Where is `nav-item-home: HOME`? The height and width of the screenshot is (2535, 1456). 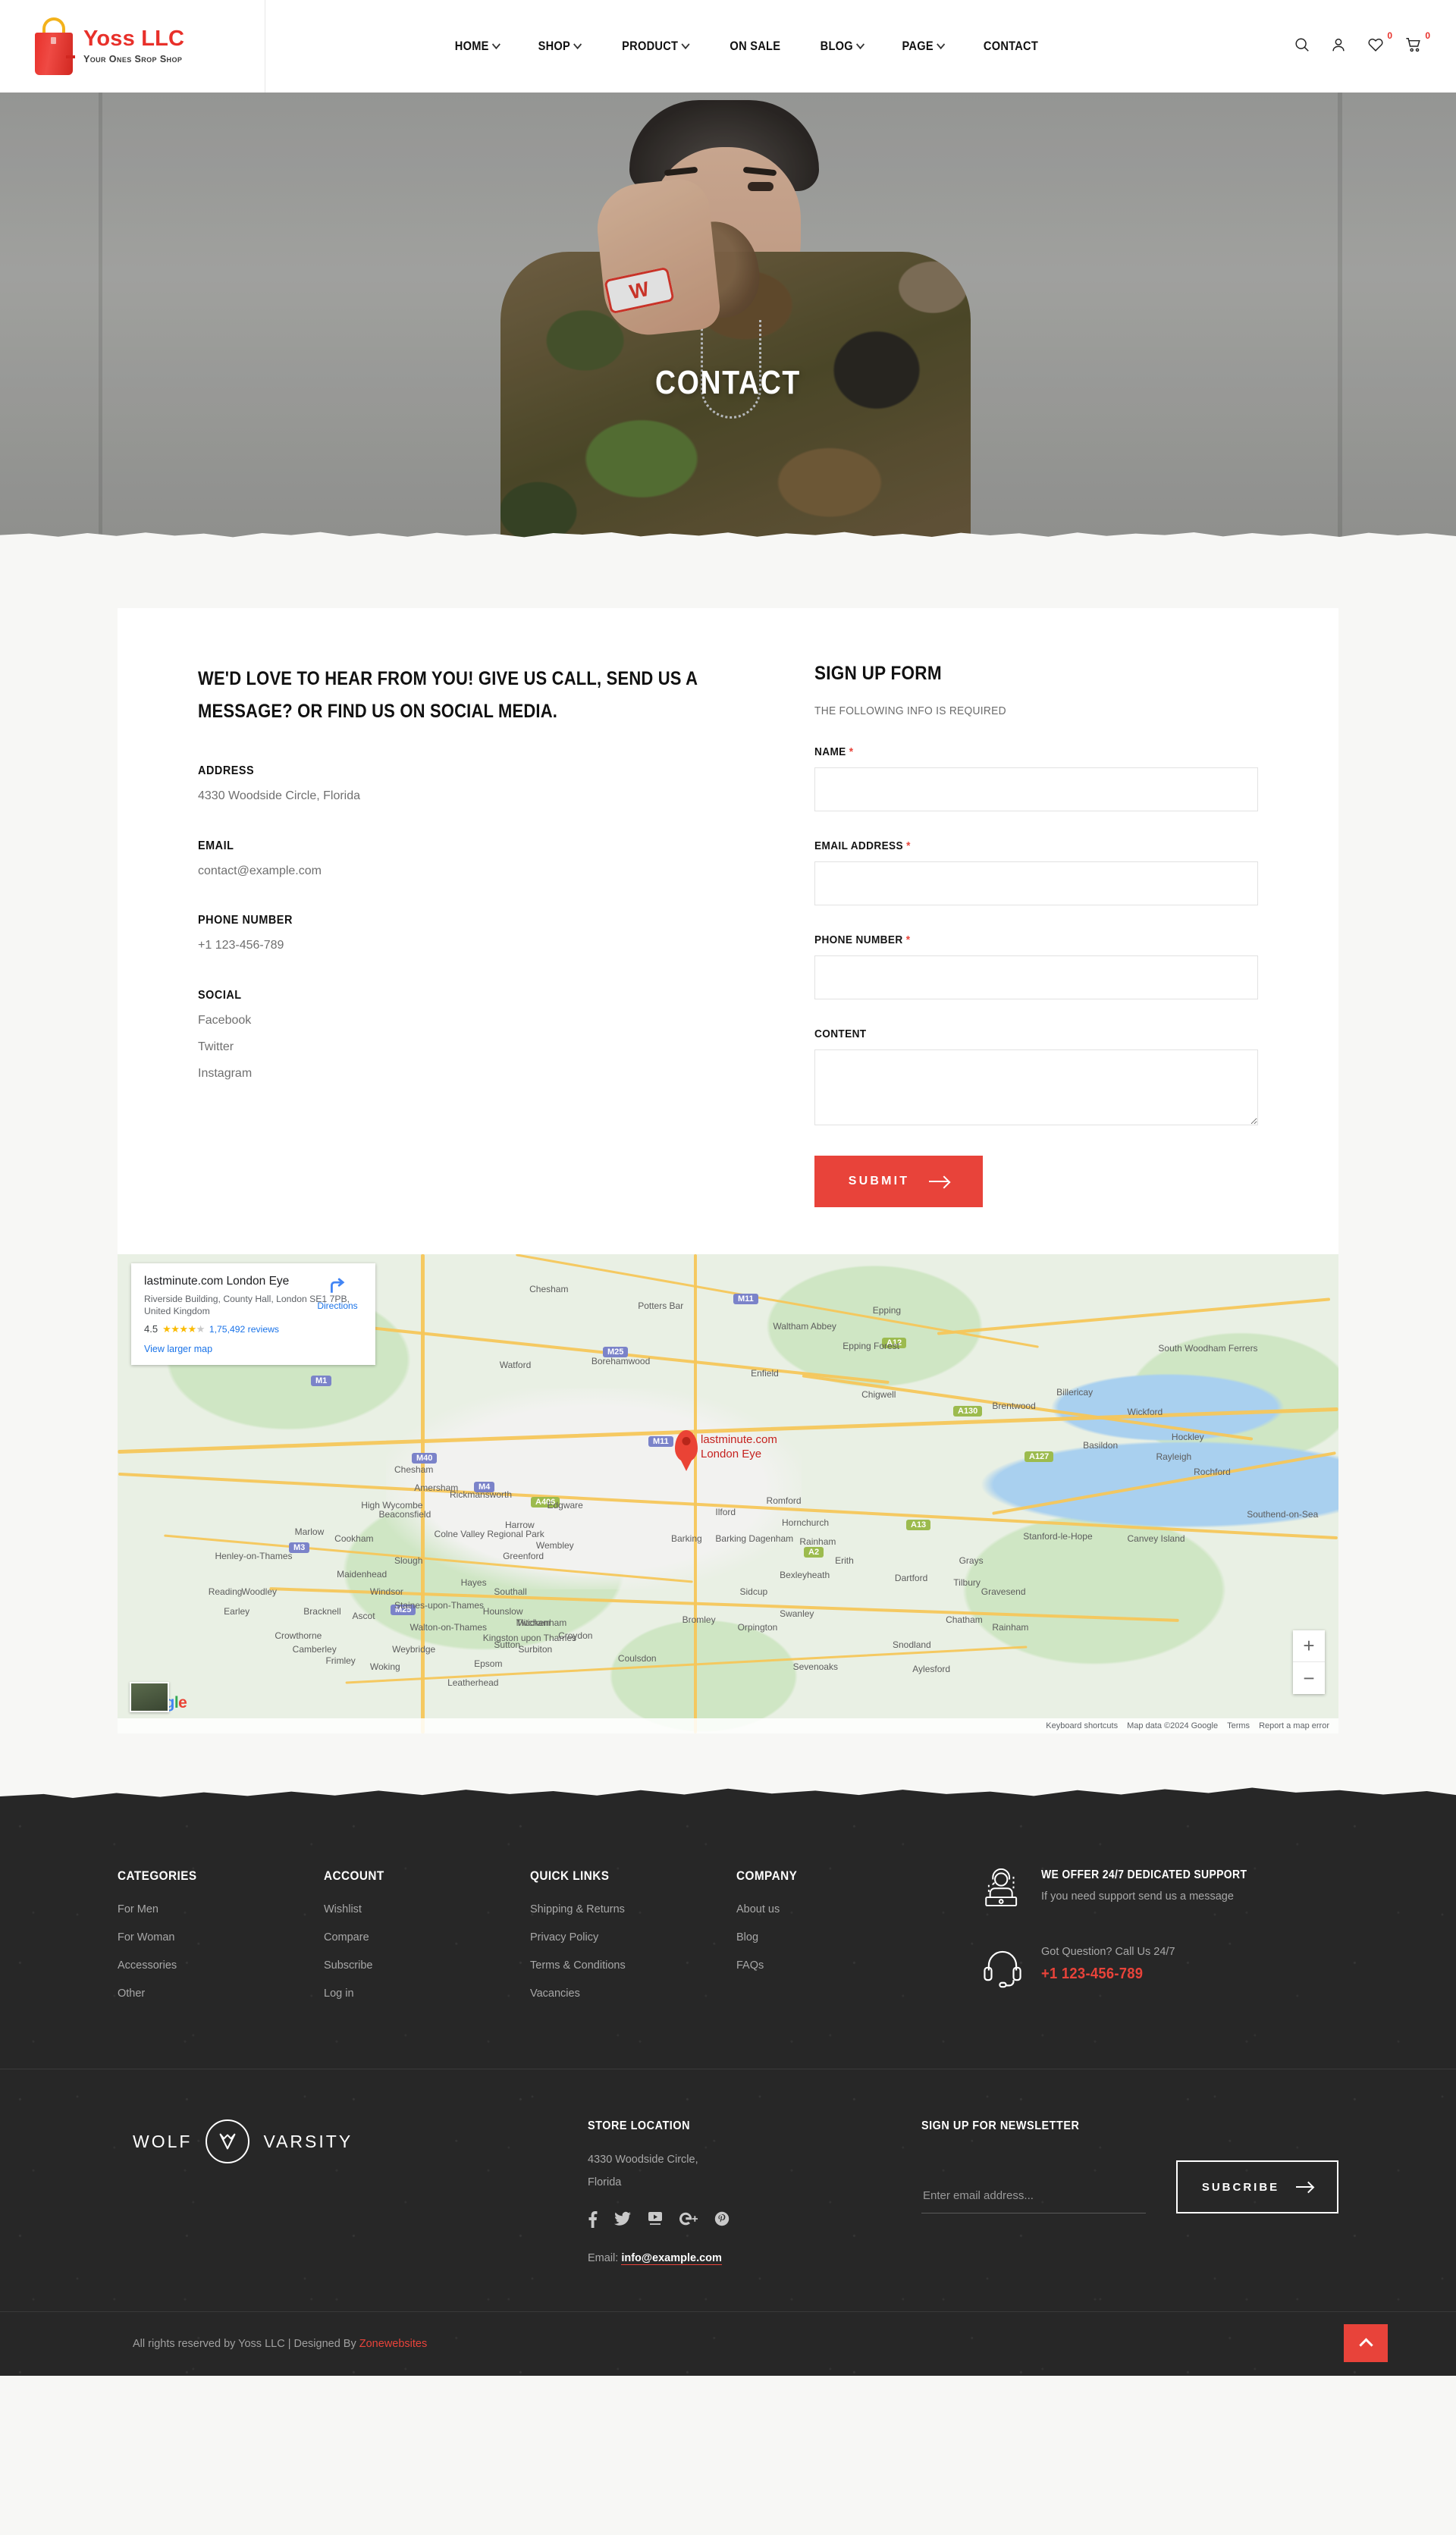 nav-item-home: HOME is located at coordinates (477, 46).